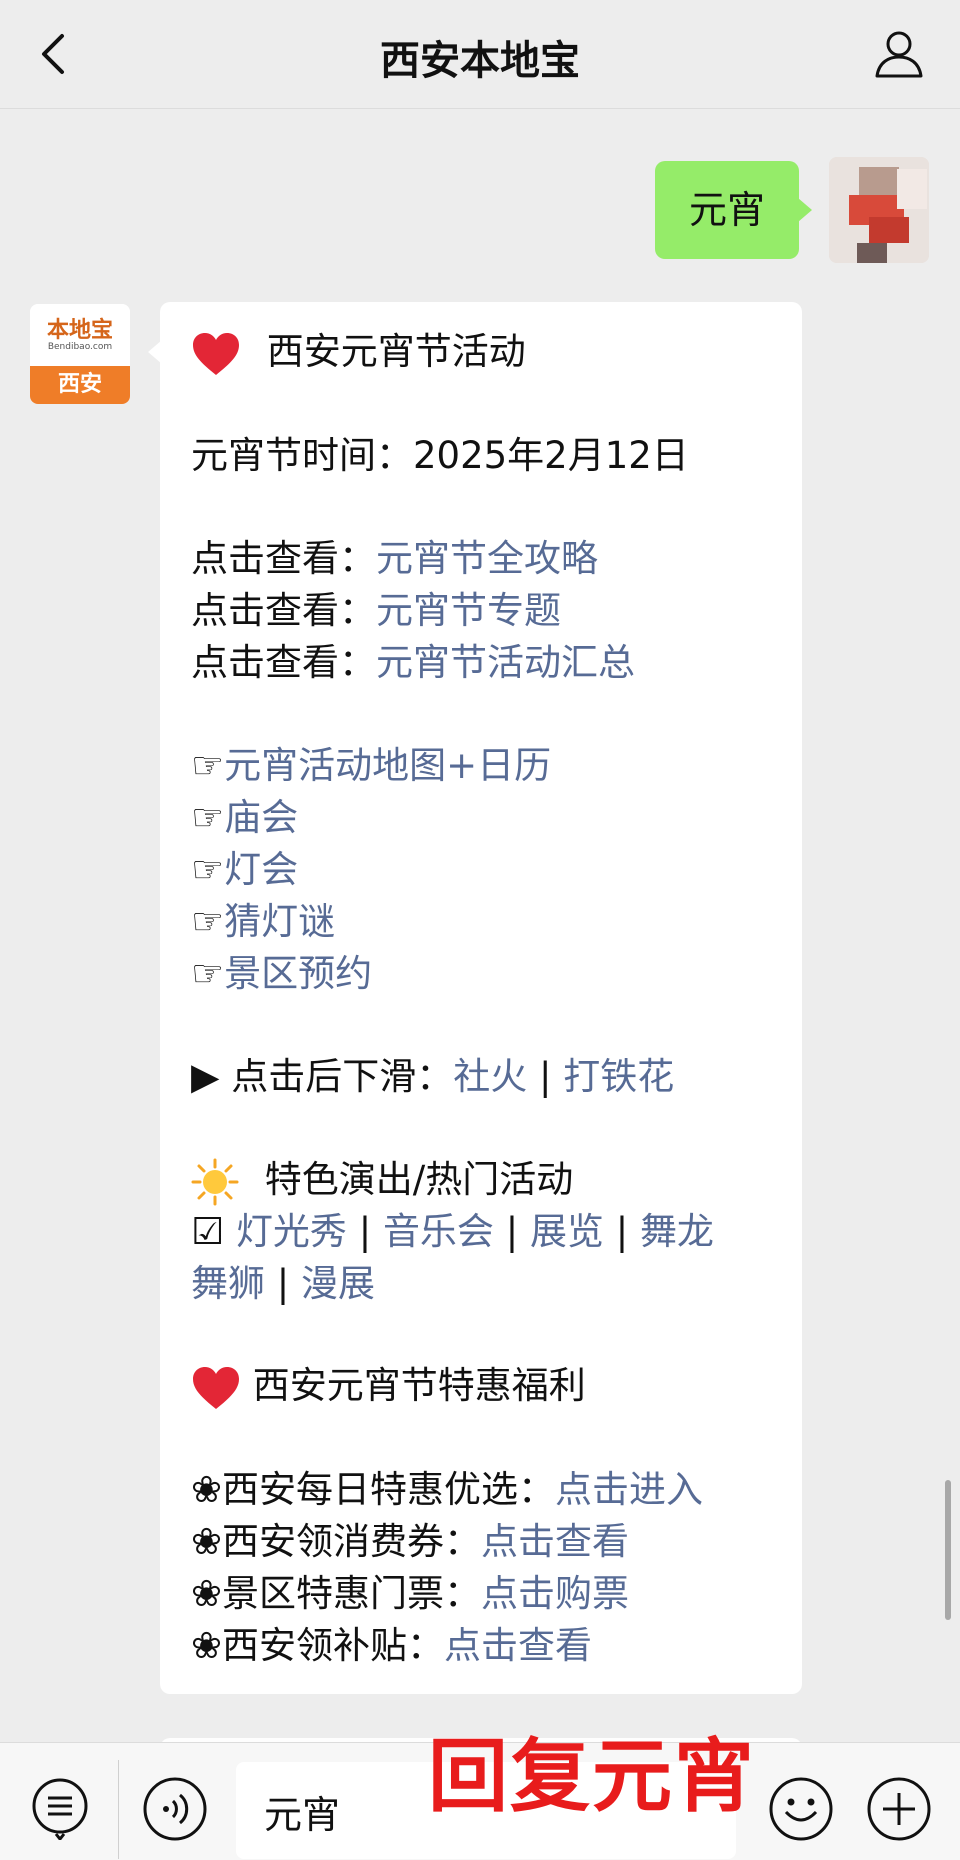  I want to click on voice-icon, so click(175, 1809).